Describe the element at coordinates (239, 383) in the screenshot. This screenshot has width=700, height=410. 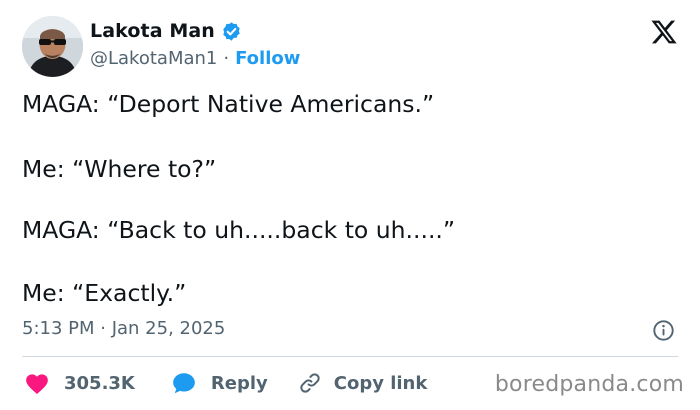
I see `reply-label: Reply` at that location.